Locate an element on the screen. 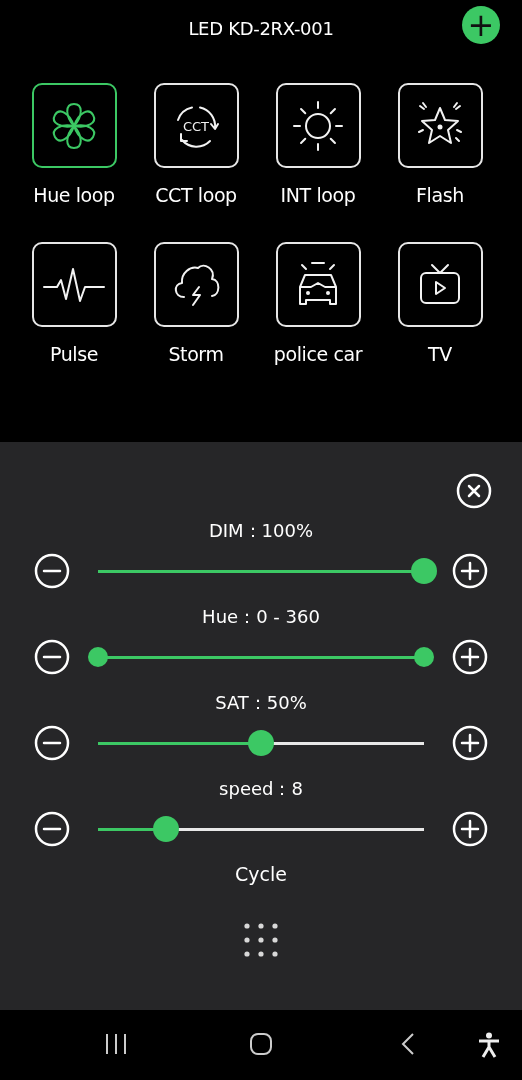 This screenshot has height=1080, width=522. mode-option: Flash is located at coordinates (440, 144).